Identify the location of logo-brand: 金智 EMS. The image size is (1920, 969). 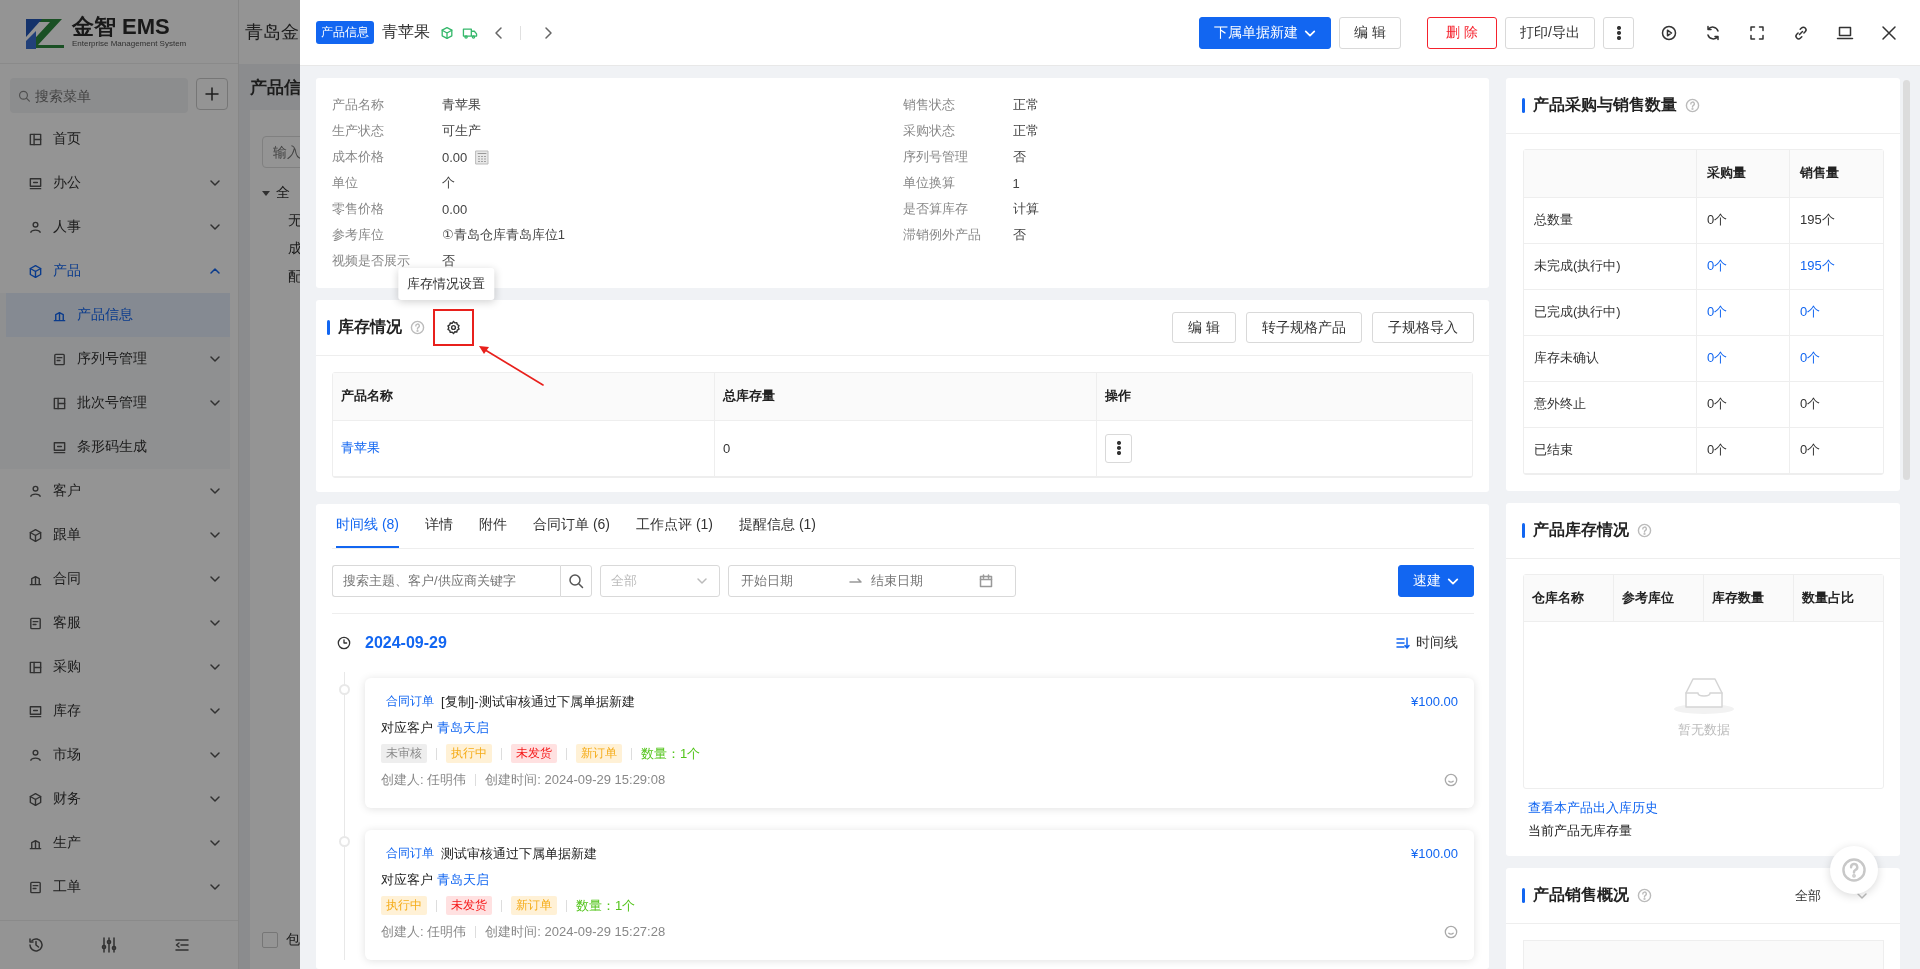
(121, 27).